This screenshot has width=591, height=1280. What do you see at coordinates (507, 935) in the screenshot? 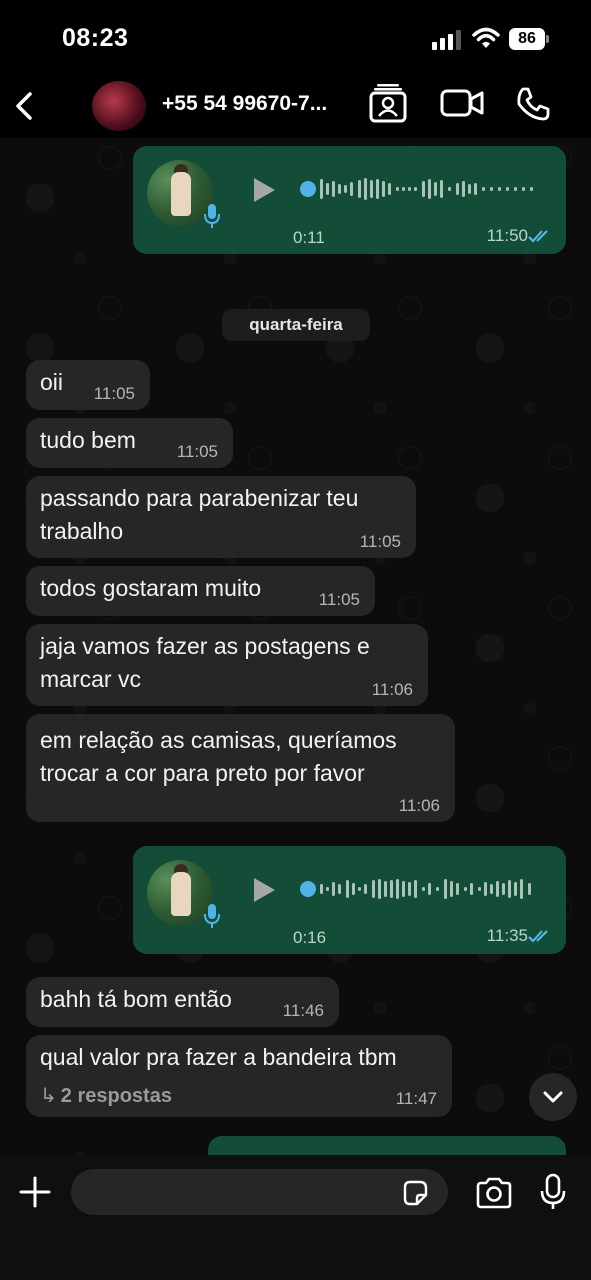
I see `message-time: 11:35` at bounding box center [507, 935].